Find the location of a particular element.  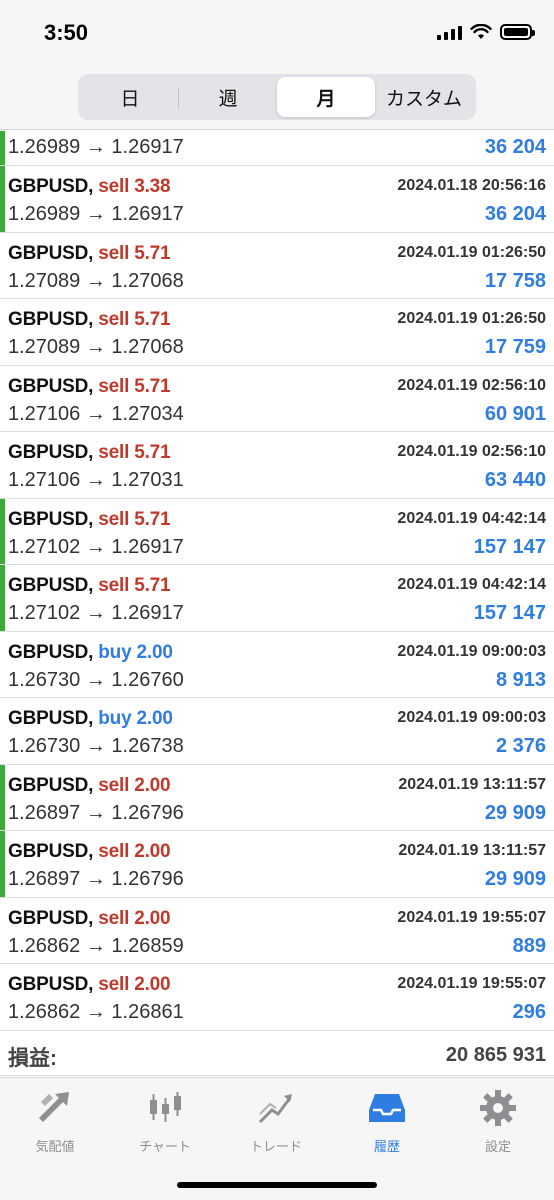

deal-time: 2024.01.19 02:56:10 is located at coordinates (471, 385).